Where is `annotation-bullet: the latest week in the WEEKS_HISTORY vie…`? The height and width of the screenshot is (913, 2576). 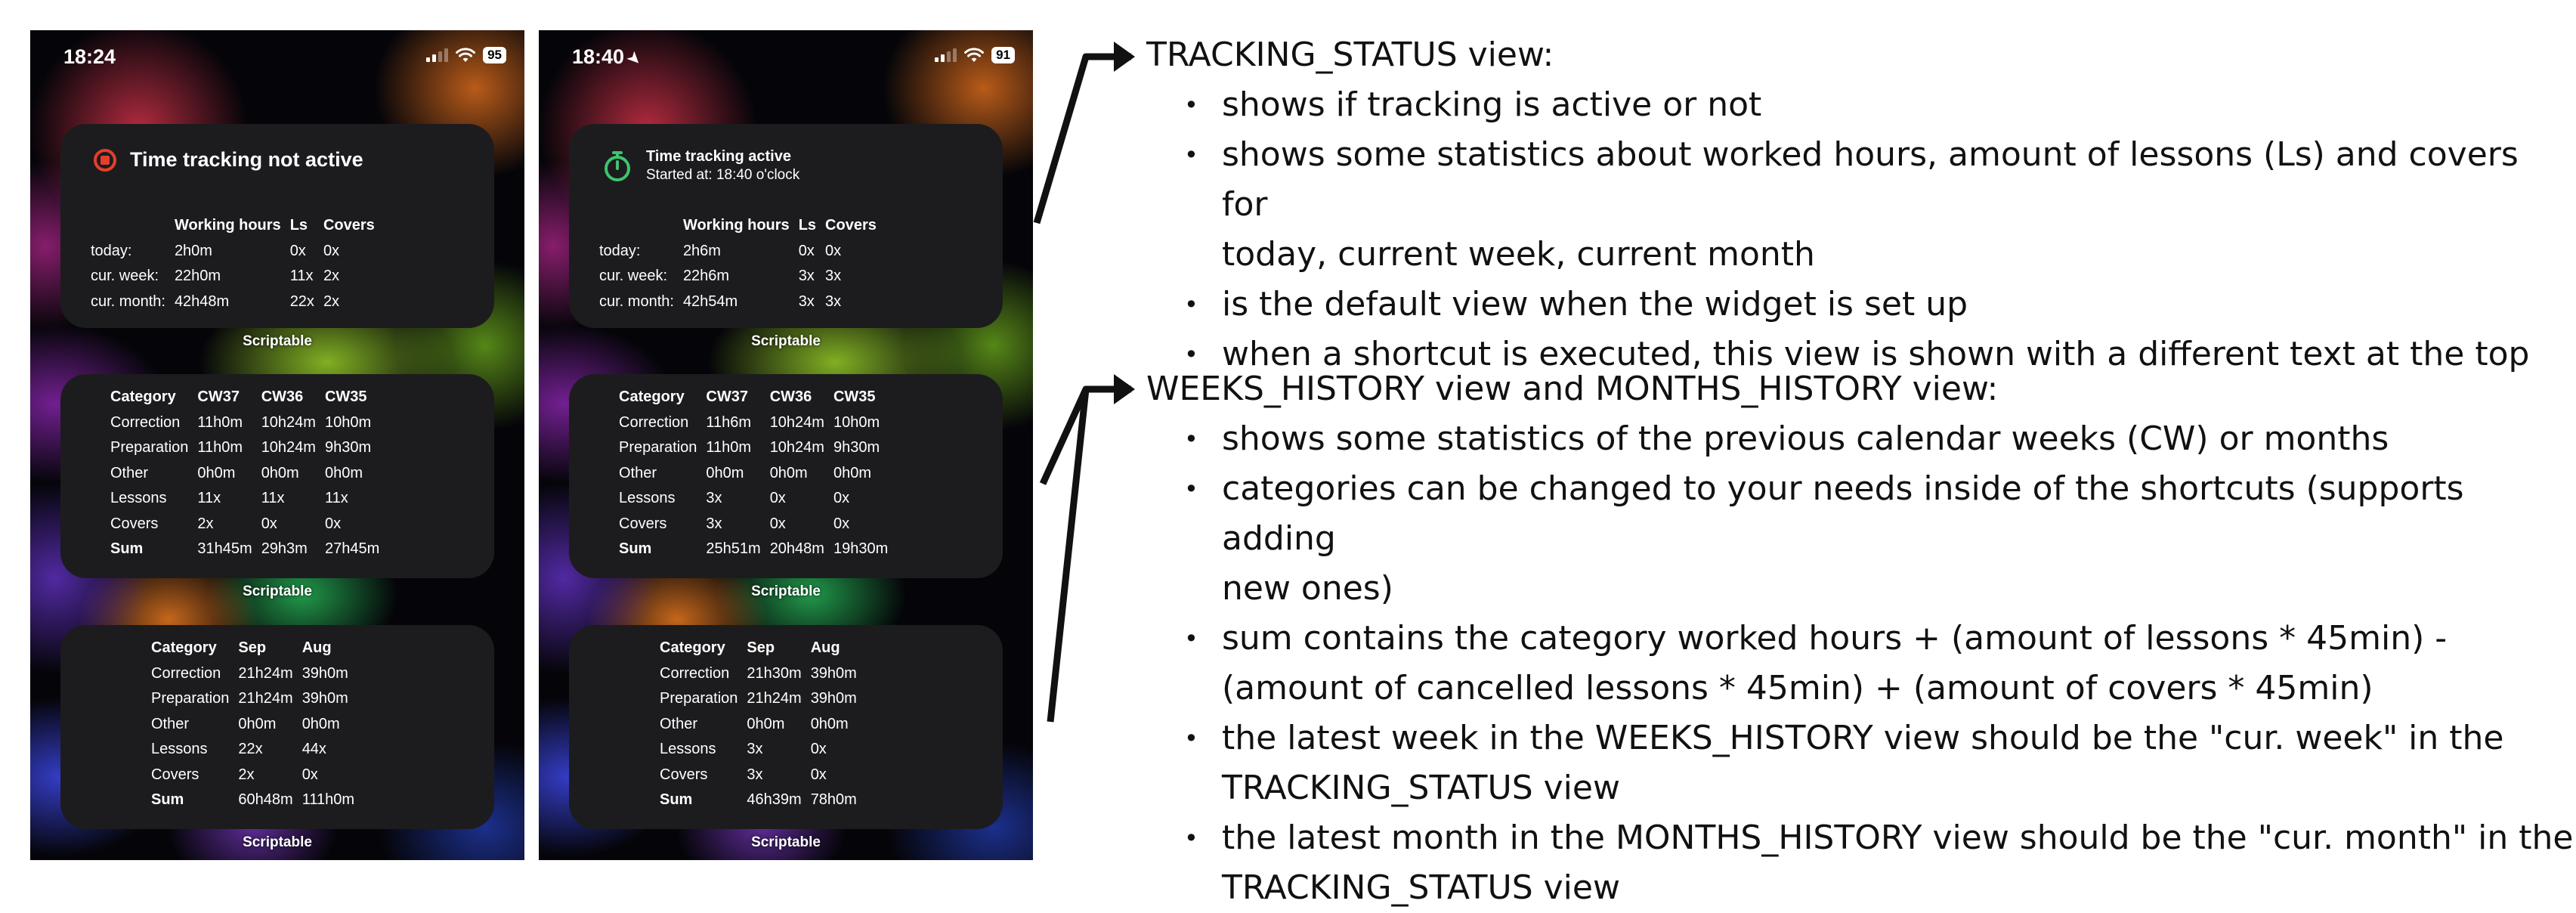
annotation-bullet: the latest week in the WEEKS_HISTORY vie… is located at coordinates (1860, 738).